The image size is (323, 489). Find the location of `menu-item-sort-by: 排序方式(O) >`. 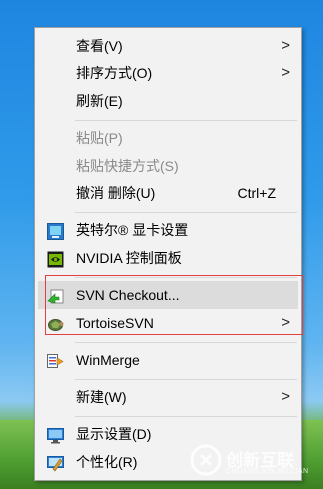

menu-item-sort-by: 排序方式(O) > is located at coordinates (168, 73).